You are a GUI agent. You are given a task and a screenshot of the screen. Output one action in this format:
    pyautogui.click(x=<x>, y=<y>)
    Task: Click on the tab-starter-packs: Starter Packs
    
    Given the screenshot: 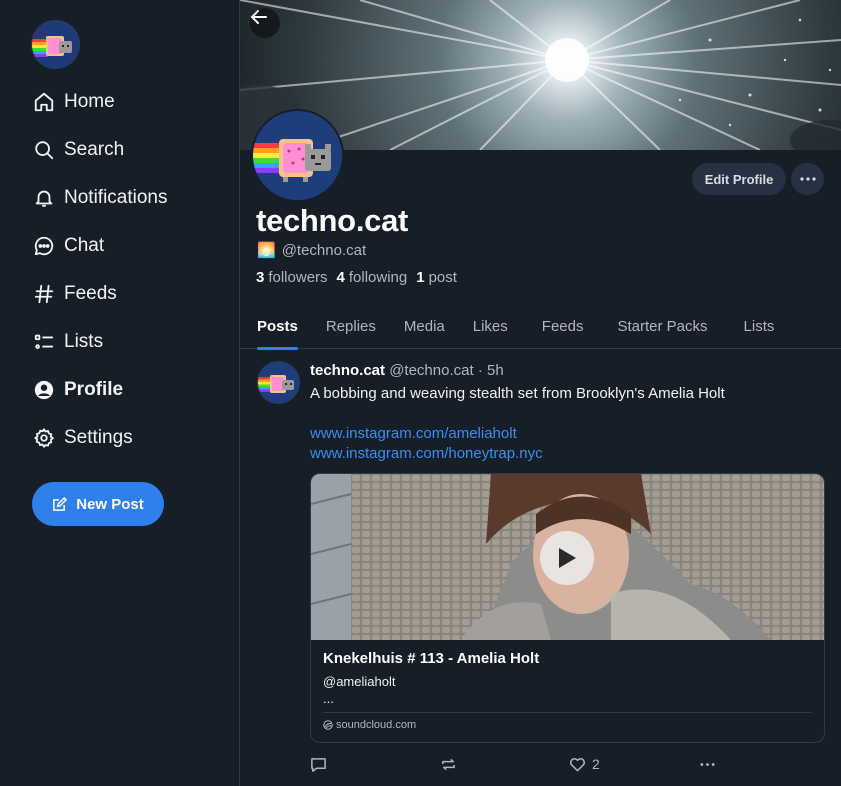 What is the action you would take?
    pyautogui.click(x=662, y=326)
    